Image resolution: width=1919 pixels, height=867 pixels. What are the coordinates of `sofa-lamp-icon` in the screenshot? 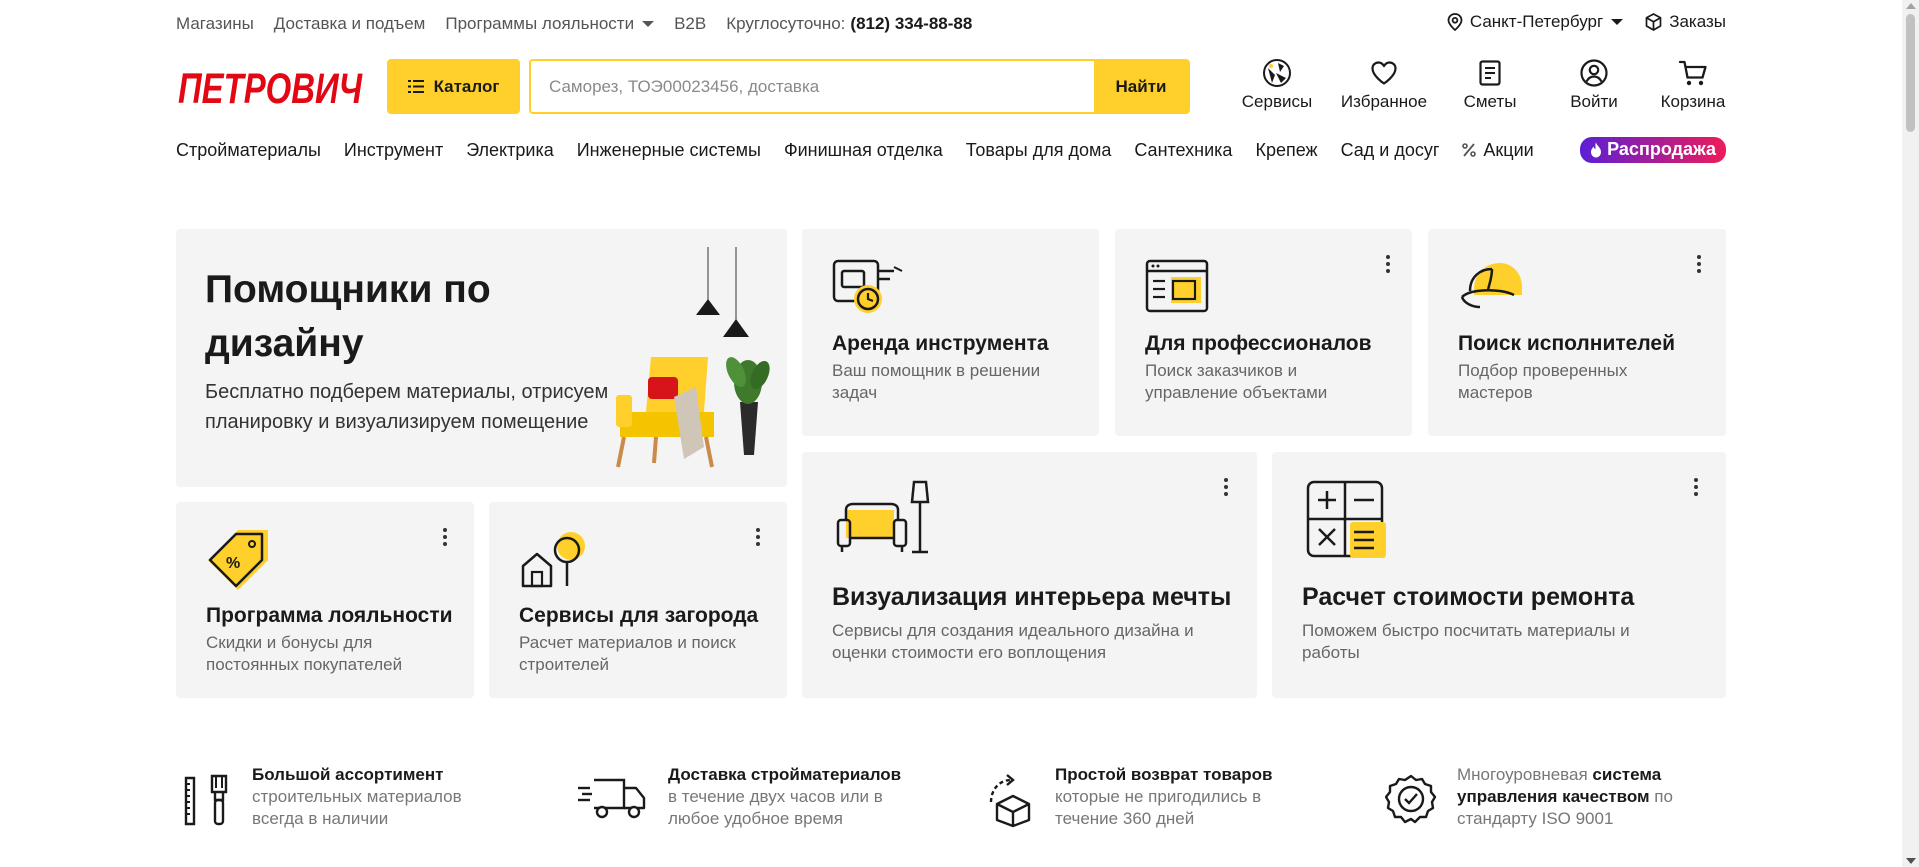 It's located at (883, 517).